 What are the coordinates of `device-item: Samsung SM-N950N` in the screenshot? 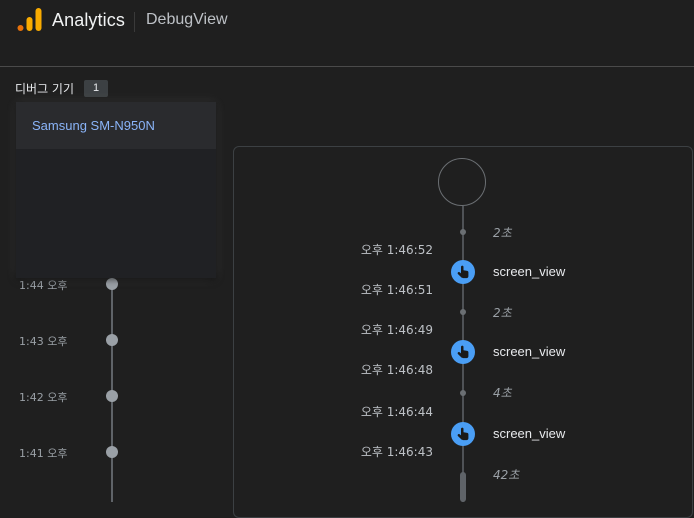 It's located at (116, 125).